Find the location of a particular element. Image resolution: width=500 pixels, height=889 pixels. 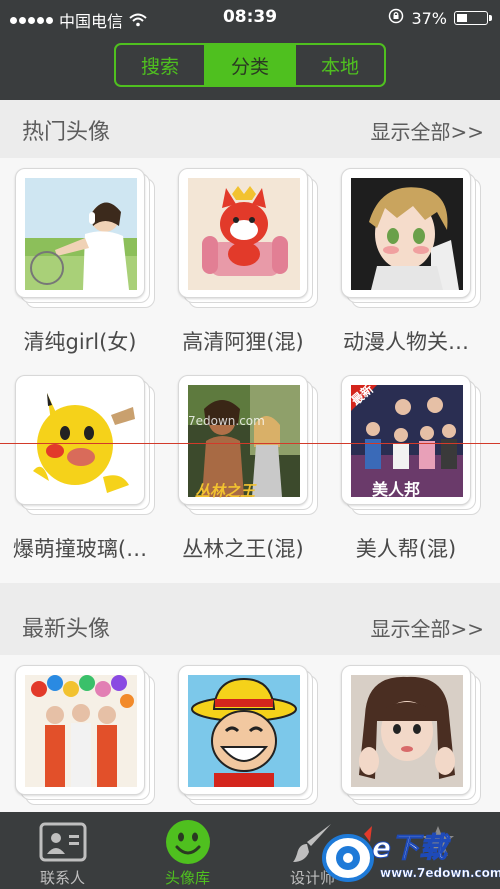

section-title: 最新头像 is located at coordinates (66, 629).